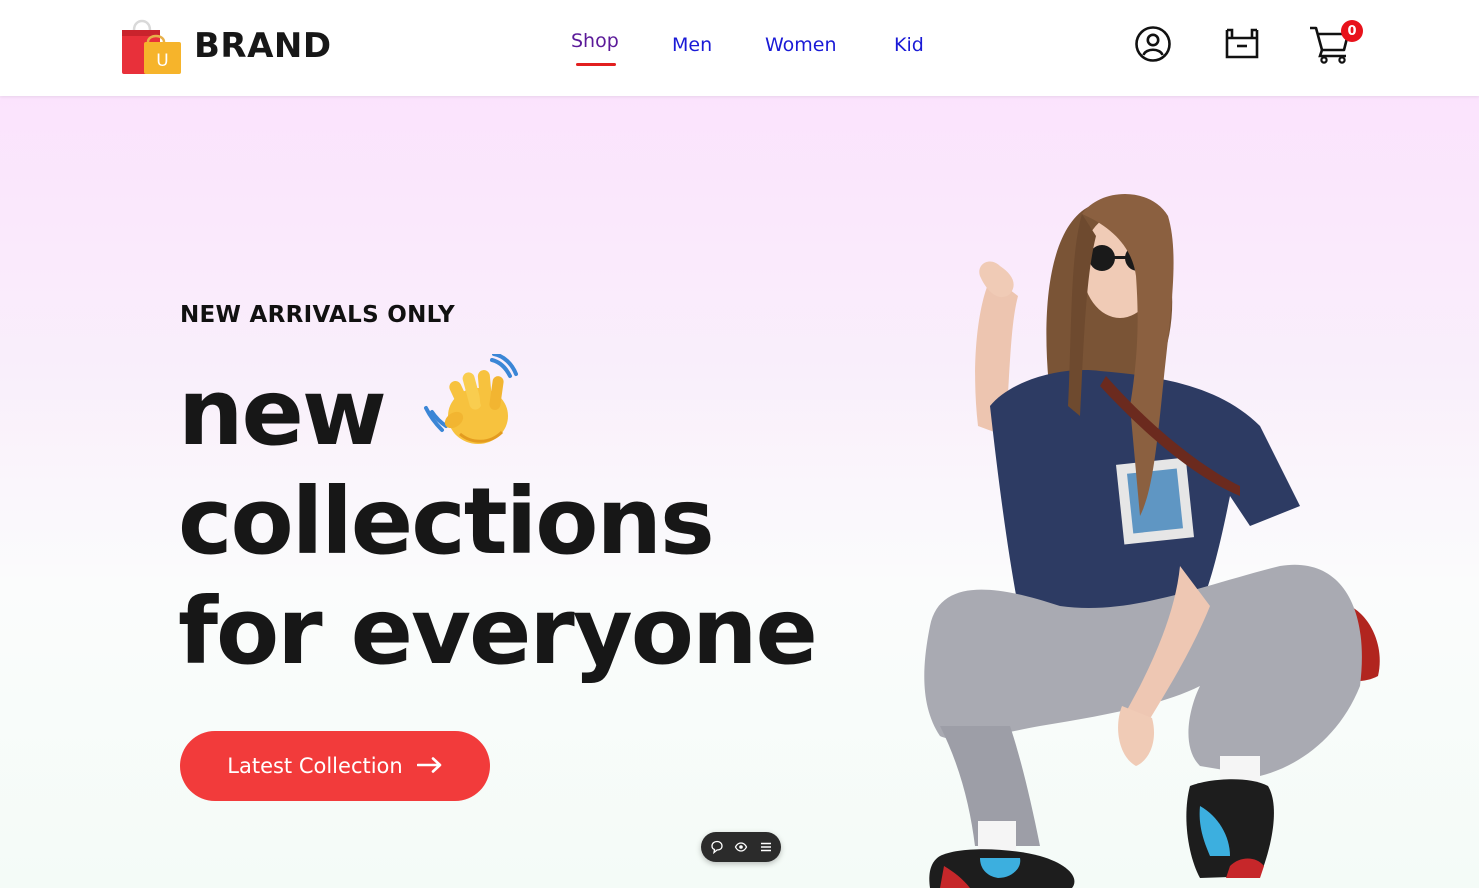 The height and width of the screenshot is (888, 1479). I want to click on nav-link-kid: Kid, so click(909, 45).